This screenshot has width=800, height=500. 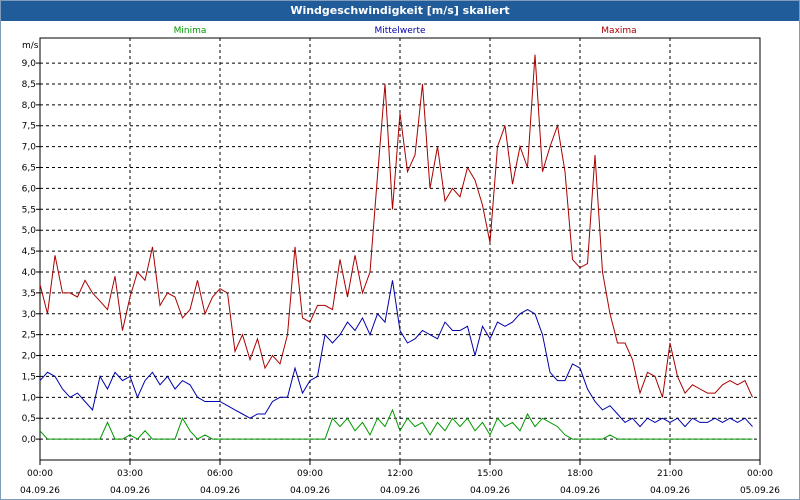 What do you see at coordinates (310, 474) in the screenshot?
I see `x-tick-time: 09:00` at bounding box center [310, 474].